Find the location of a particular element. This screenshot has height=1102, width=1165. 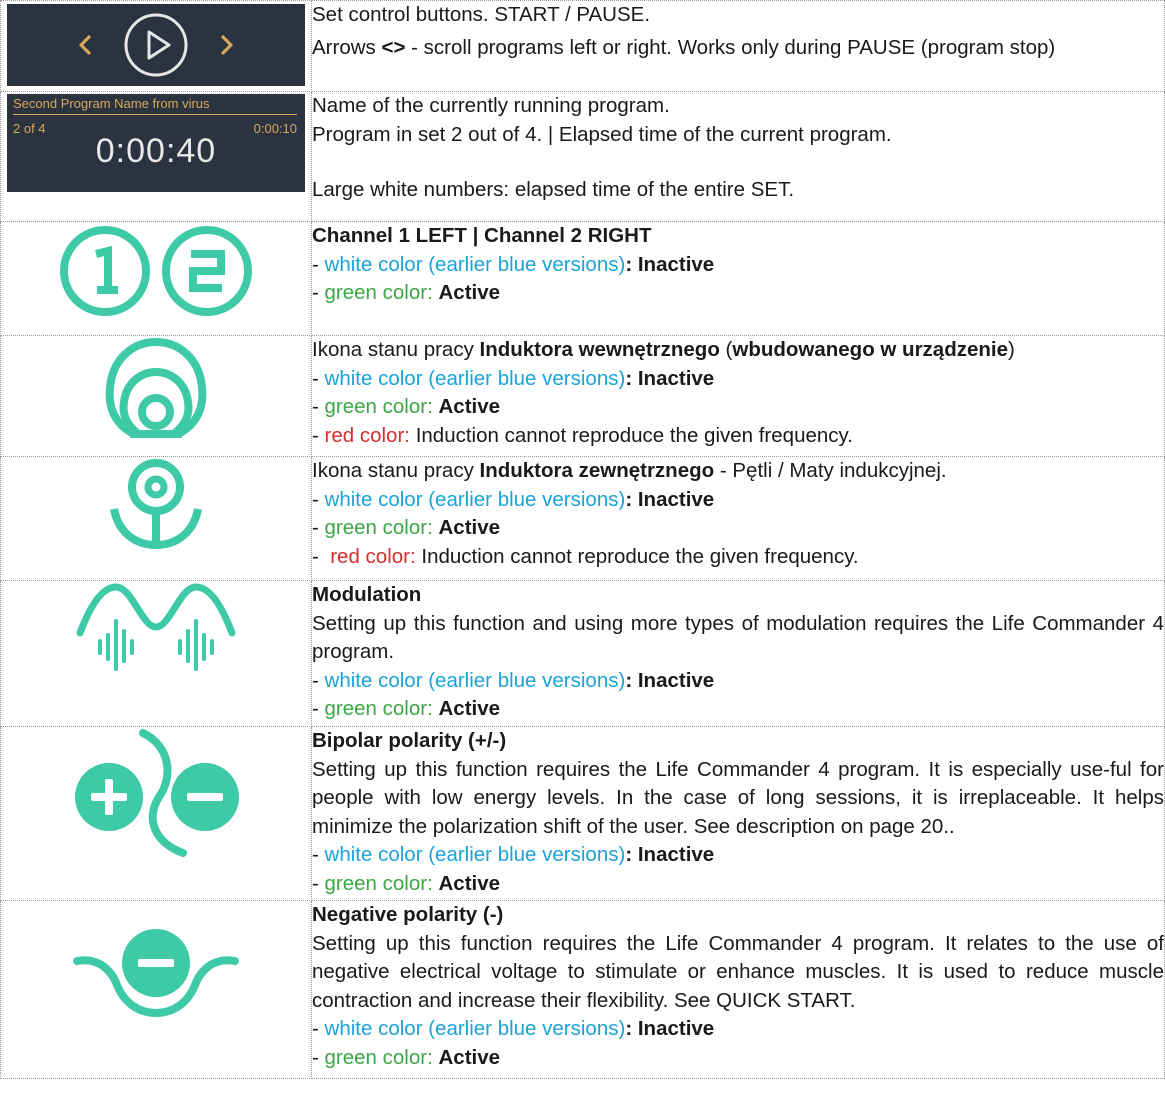

channel-1-icon is located at coordinates (105, 271).